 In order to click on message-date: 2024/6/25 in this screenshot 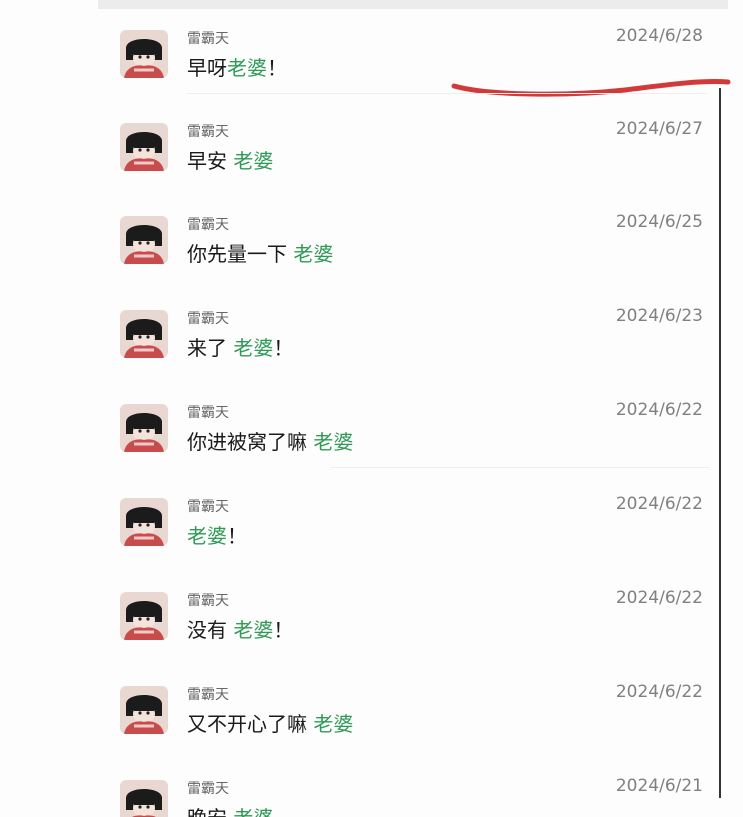, I will do `click(659, 222)`.